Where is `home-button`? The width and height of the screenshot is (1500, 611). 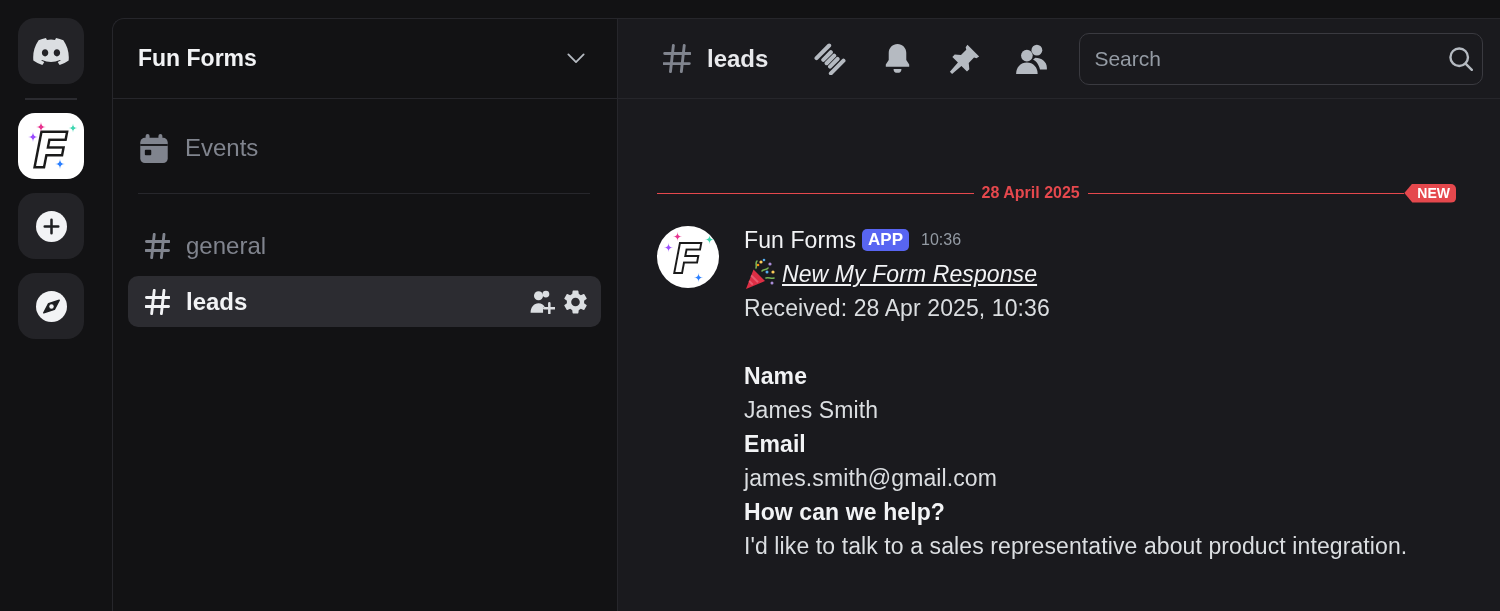
home-button is located at coordinates (51, 51).